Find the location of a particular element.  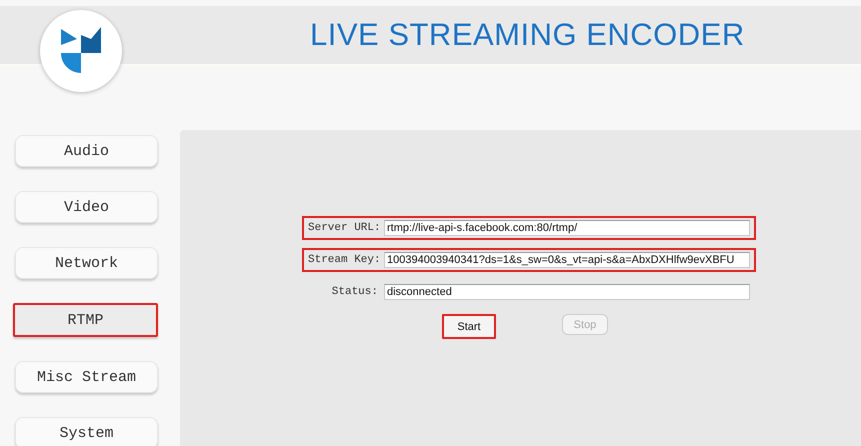

sidebar-item: Network is located at coordinates (86, 263).